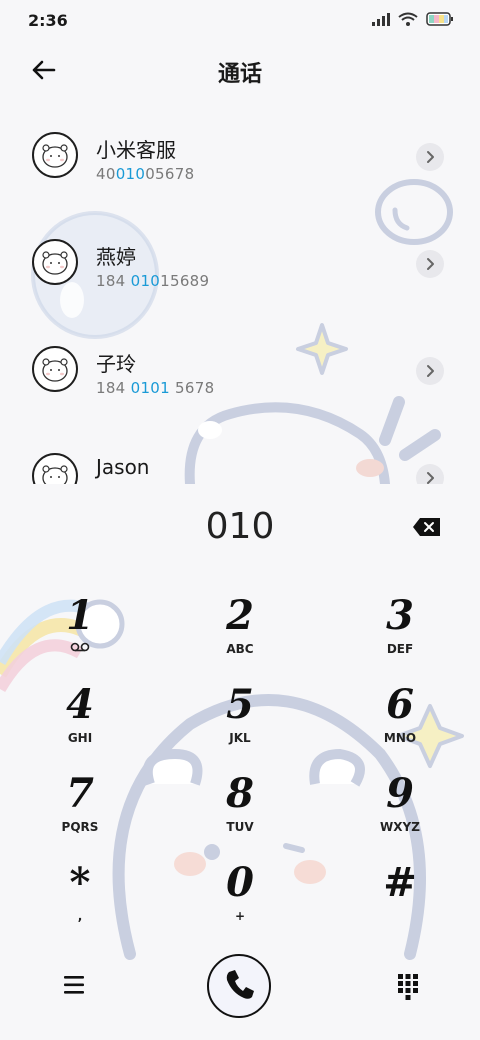 This screenshot has height=1040, width=480. I want to click on key-4: 4 GHI, so click(80, 723).